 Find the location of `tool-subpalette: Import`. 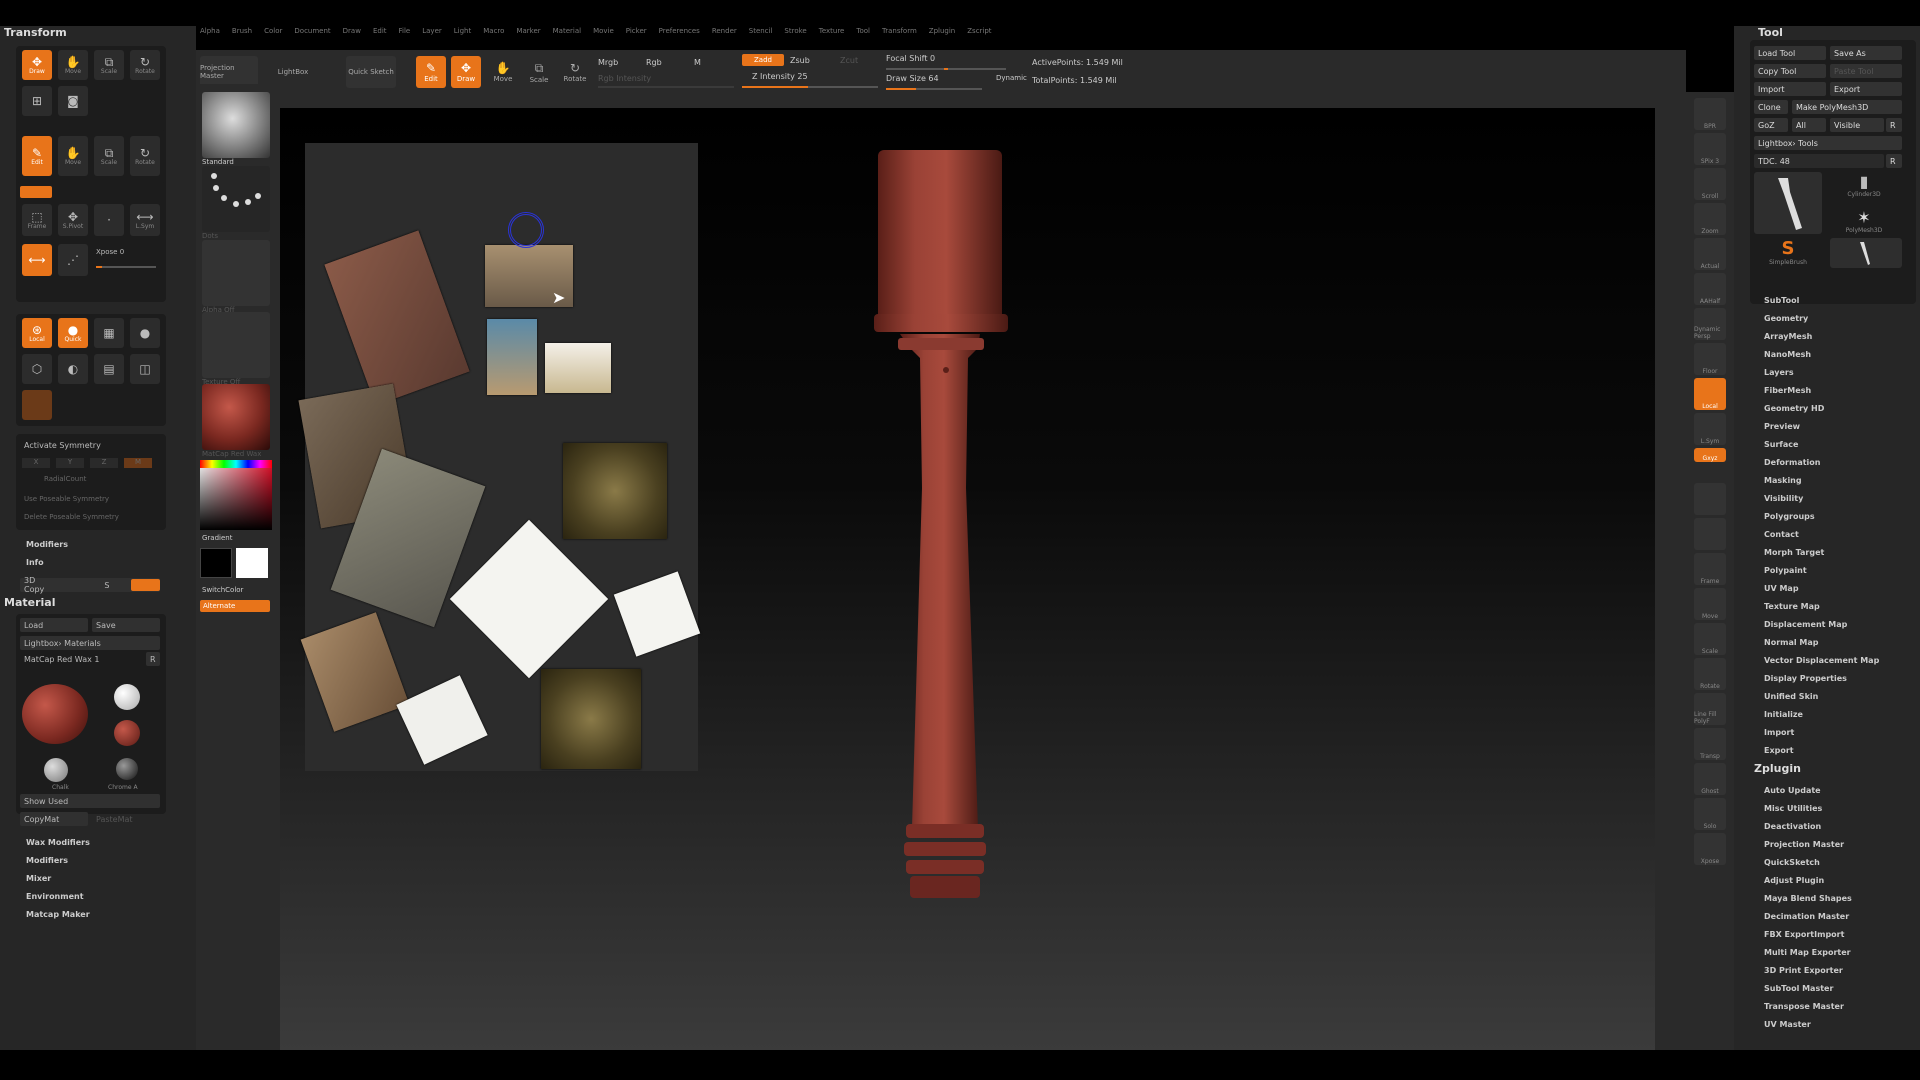

tool-subpalette: Import is located at coordinates (1779, 732).